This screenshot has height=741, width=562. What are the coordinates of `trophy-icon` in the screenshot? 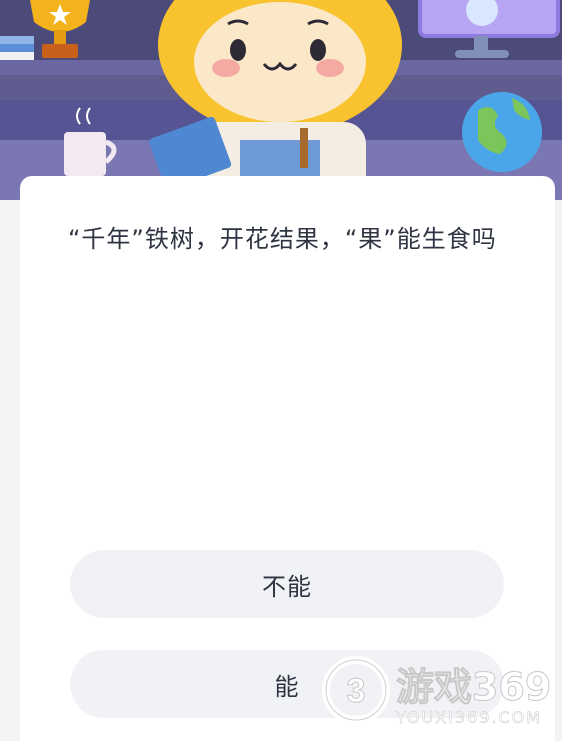 It's located at (60, 29).